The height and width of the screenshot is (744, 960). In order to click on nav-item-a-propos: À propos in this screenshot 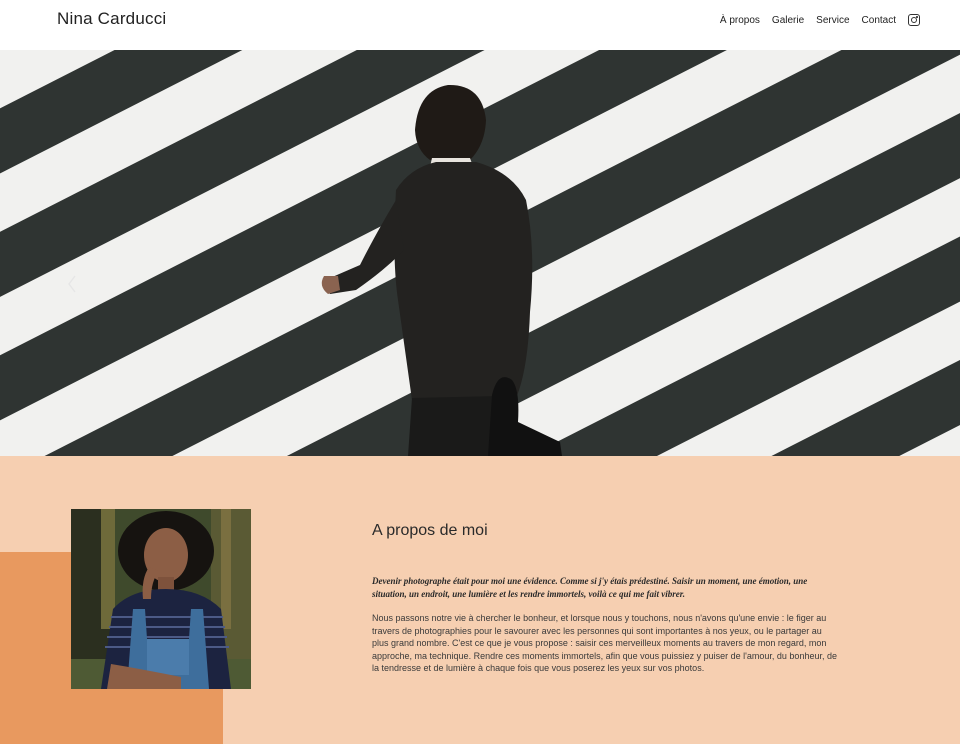, I will do `click(740, 20)`.